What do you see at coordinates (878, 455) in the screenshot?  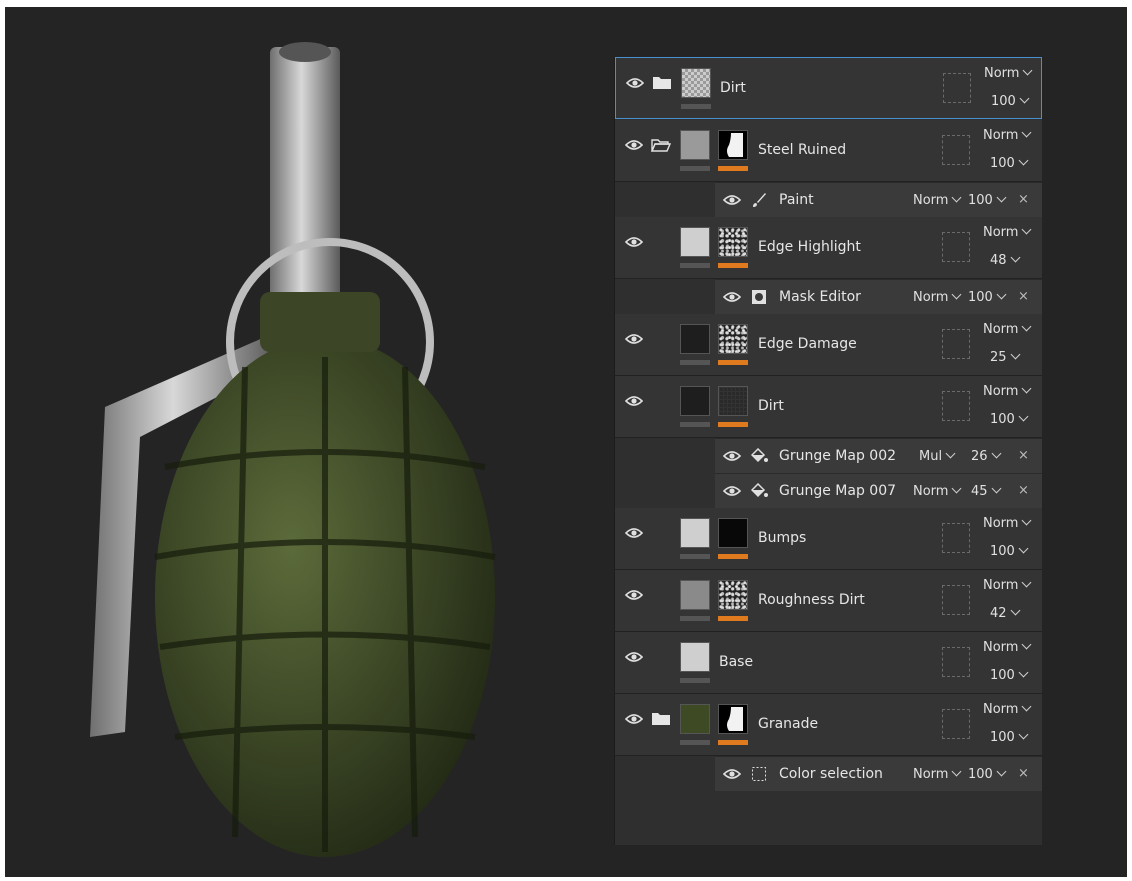 I see `effect-row-4-0: Grunge Map 002 Mul 26 ×` at bounding box center [878, 455].